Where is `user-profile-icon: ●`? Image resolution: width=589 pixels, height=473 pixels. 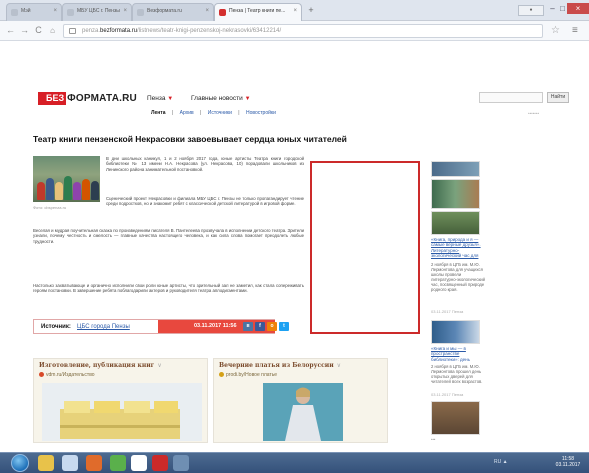 user-profile-icon: ● is located at coordinates (531, 10).